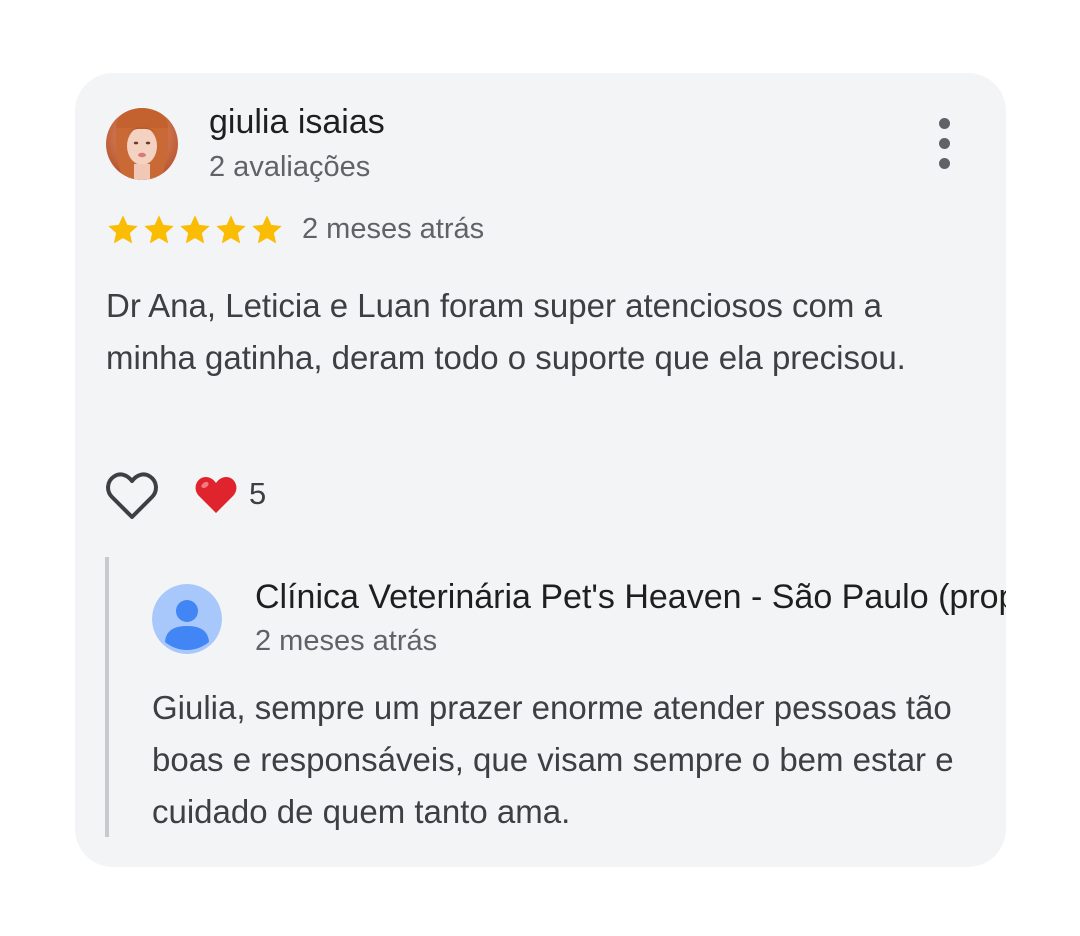 This screenshot has height=936, width=1080. I want to click on reviewer-avatar, so click(142, 144).